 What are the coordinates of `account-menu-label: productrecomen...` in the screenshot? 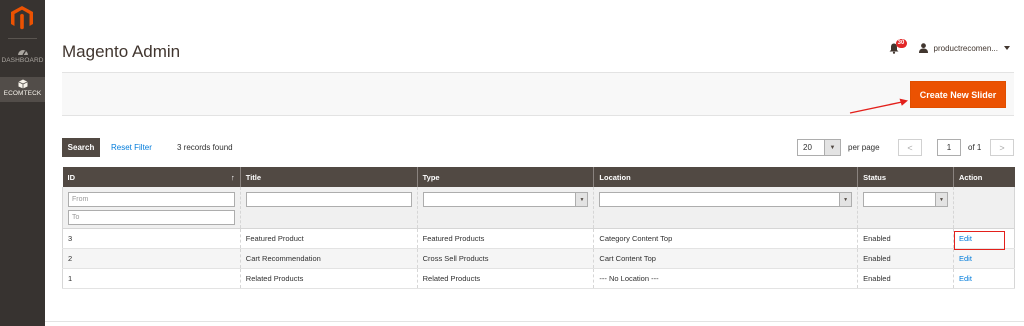 It's located at (966, 48).